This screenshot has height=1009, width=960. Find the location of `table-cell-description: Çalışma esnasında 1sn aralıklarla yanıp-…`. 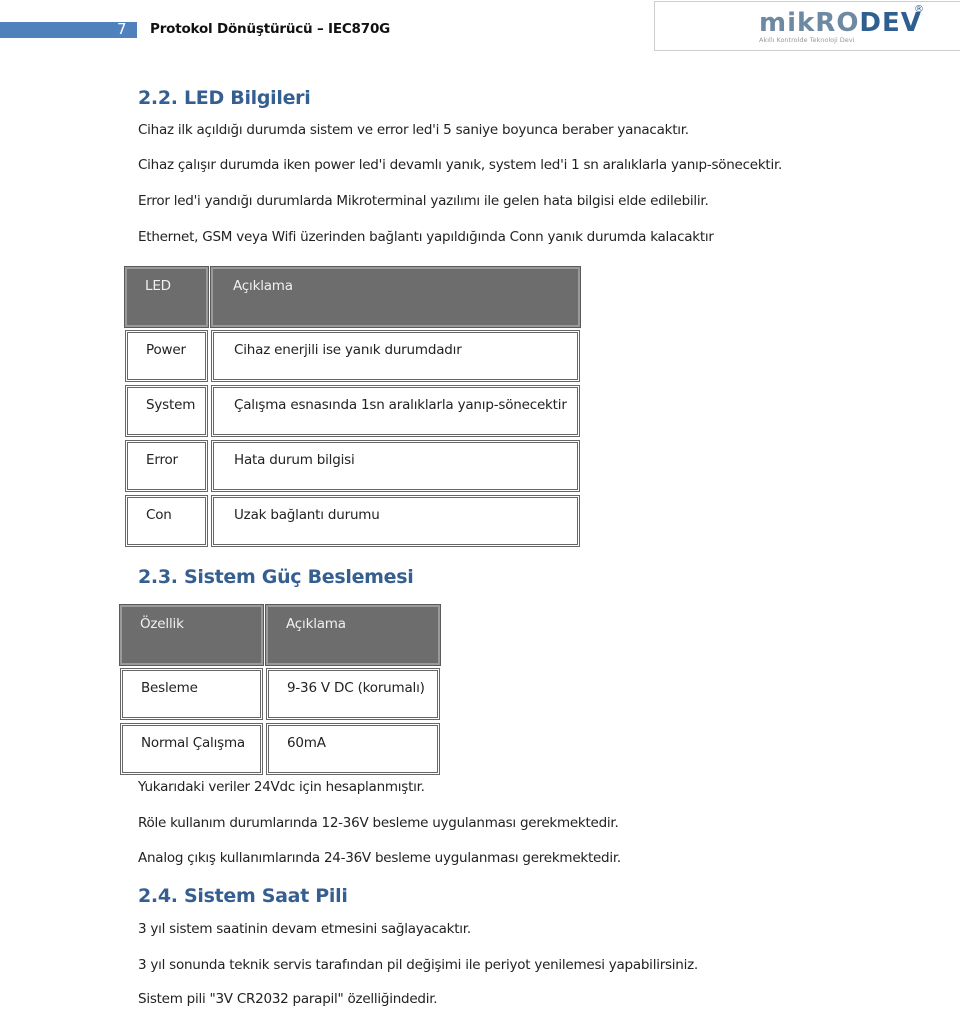

table-cell-description: Çalışma esnasında 1sn aralıklarla yanıp-… is located at coordinates (395, 411).